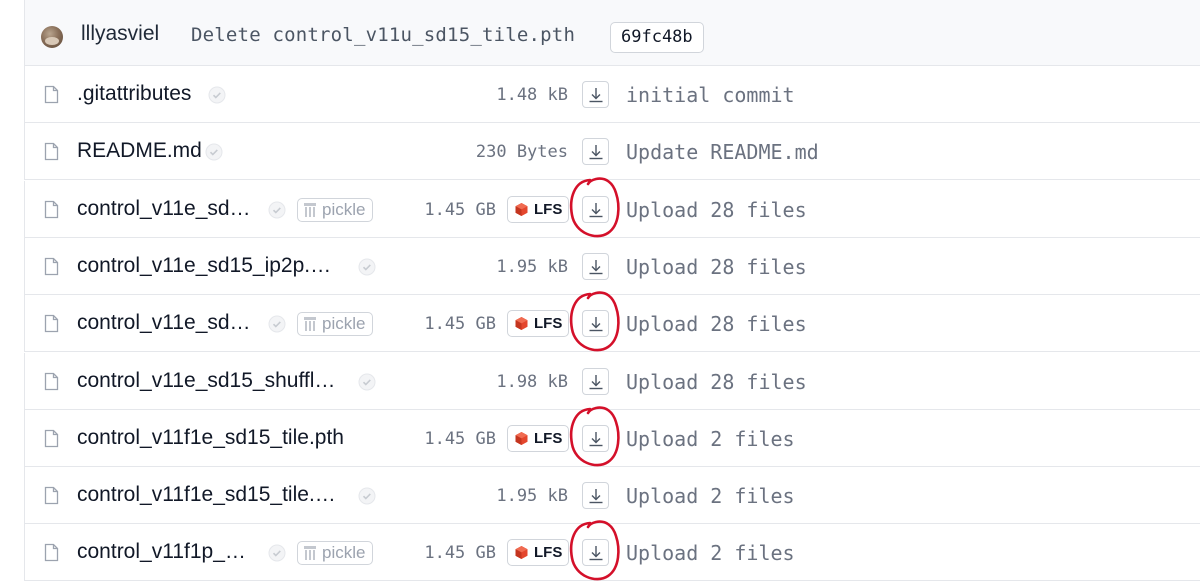 Image resolution: width=1200 pixels, height=588 pixels. I want to click on file-row: .gitattributes 1.48 kB initial commit, so click(612, 94).